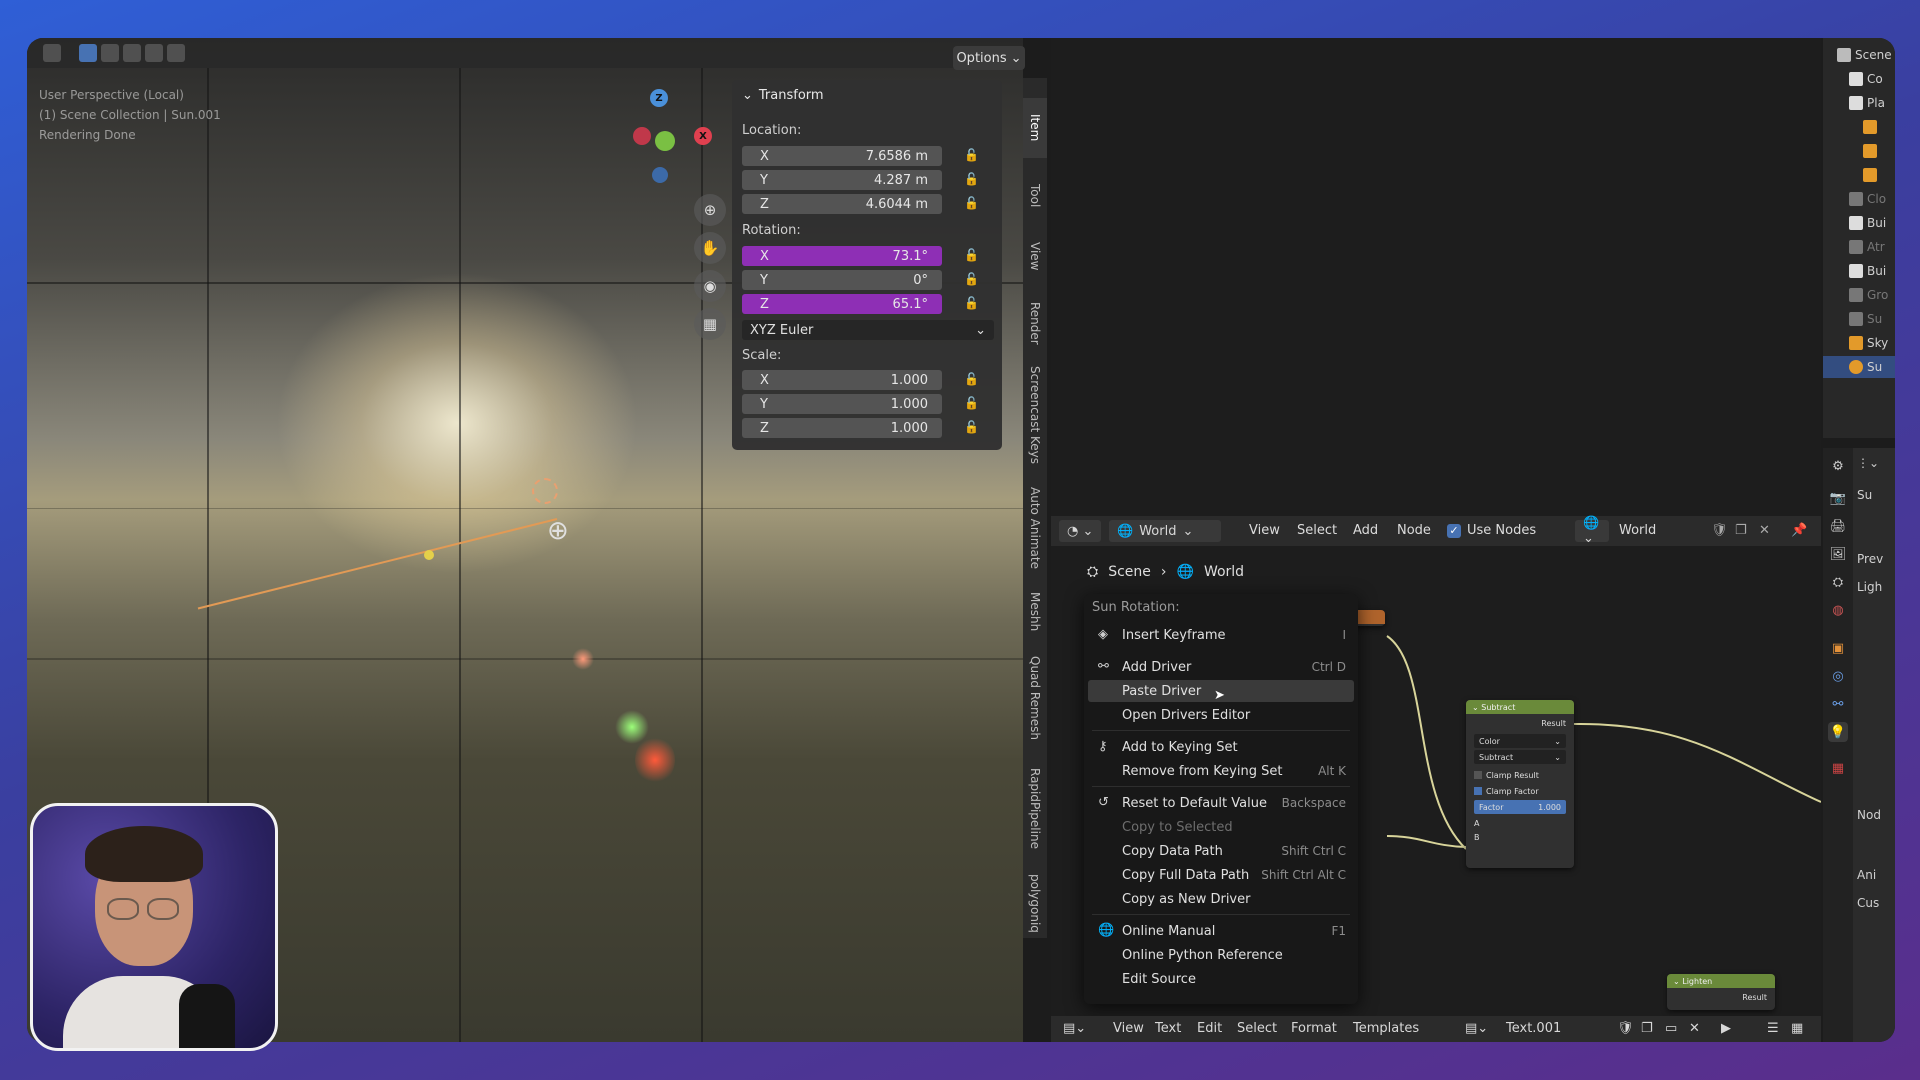  Describe the element at coordinates (110, 53) in the screenshot. I see `select-extend-icon` at that location.